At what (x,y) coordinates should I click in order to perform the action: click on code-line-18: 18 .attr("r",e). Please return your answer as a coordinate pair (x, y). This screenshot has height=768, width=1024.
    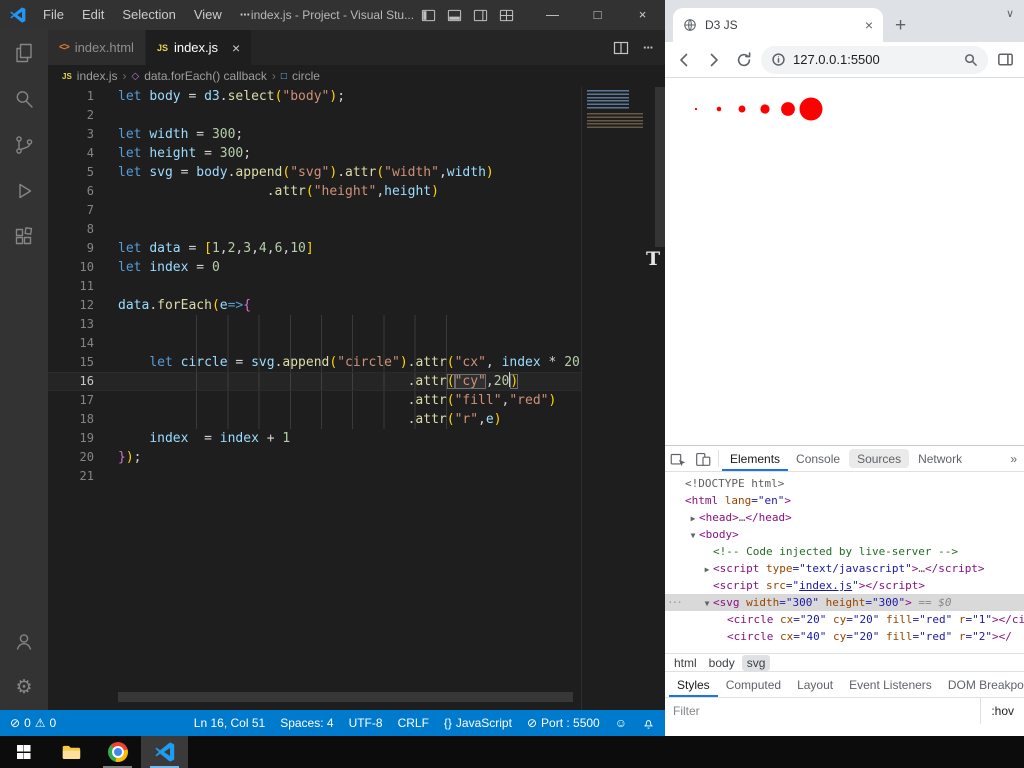
    Looking at the image, I should click on (356, 419).